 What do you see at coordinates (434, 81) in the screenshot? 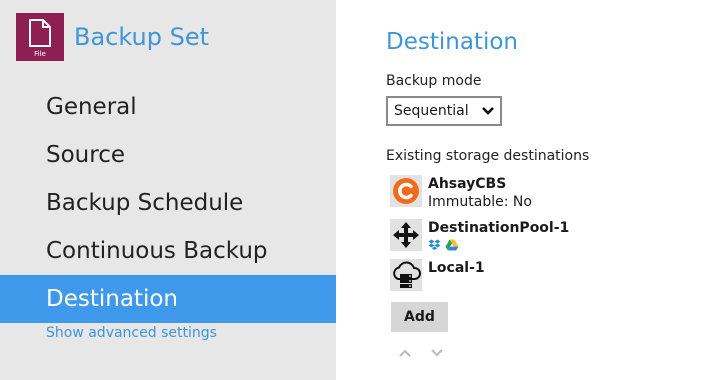
I see `backup-mode-label: Backup mode` at bounding box center [434, 81].